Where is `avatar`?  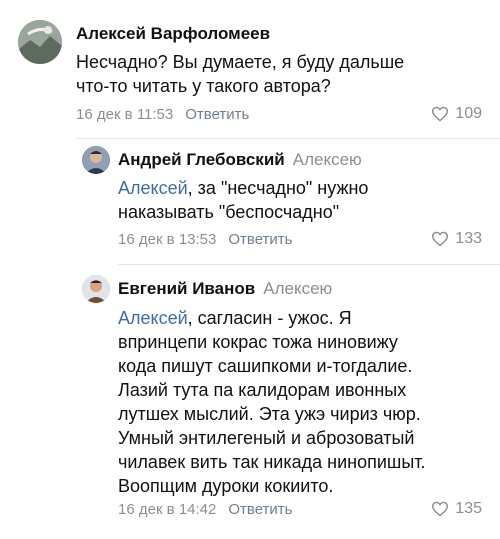 avatar is located at coordinates (96, 289).